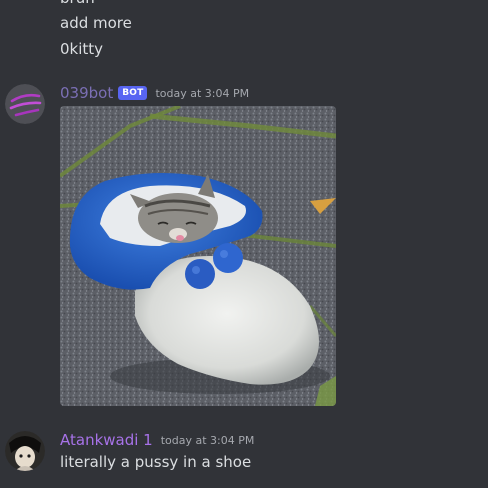 The height and width of the screenshot is (488, 488). What do you see at coordinates (154, 93) in the screenshot?
I see `message-header: 039bot BOT today at 3:04 PM` at bounding box center [154, 93].